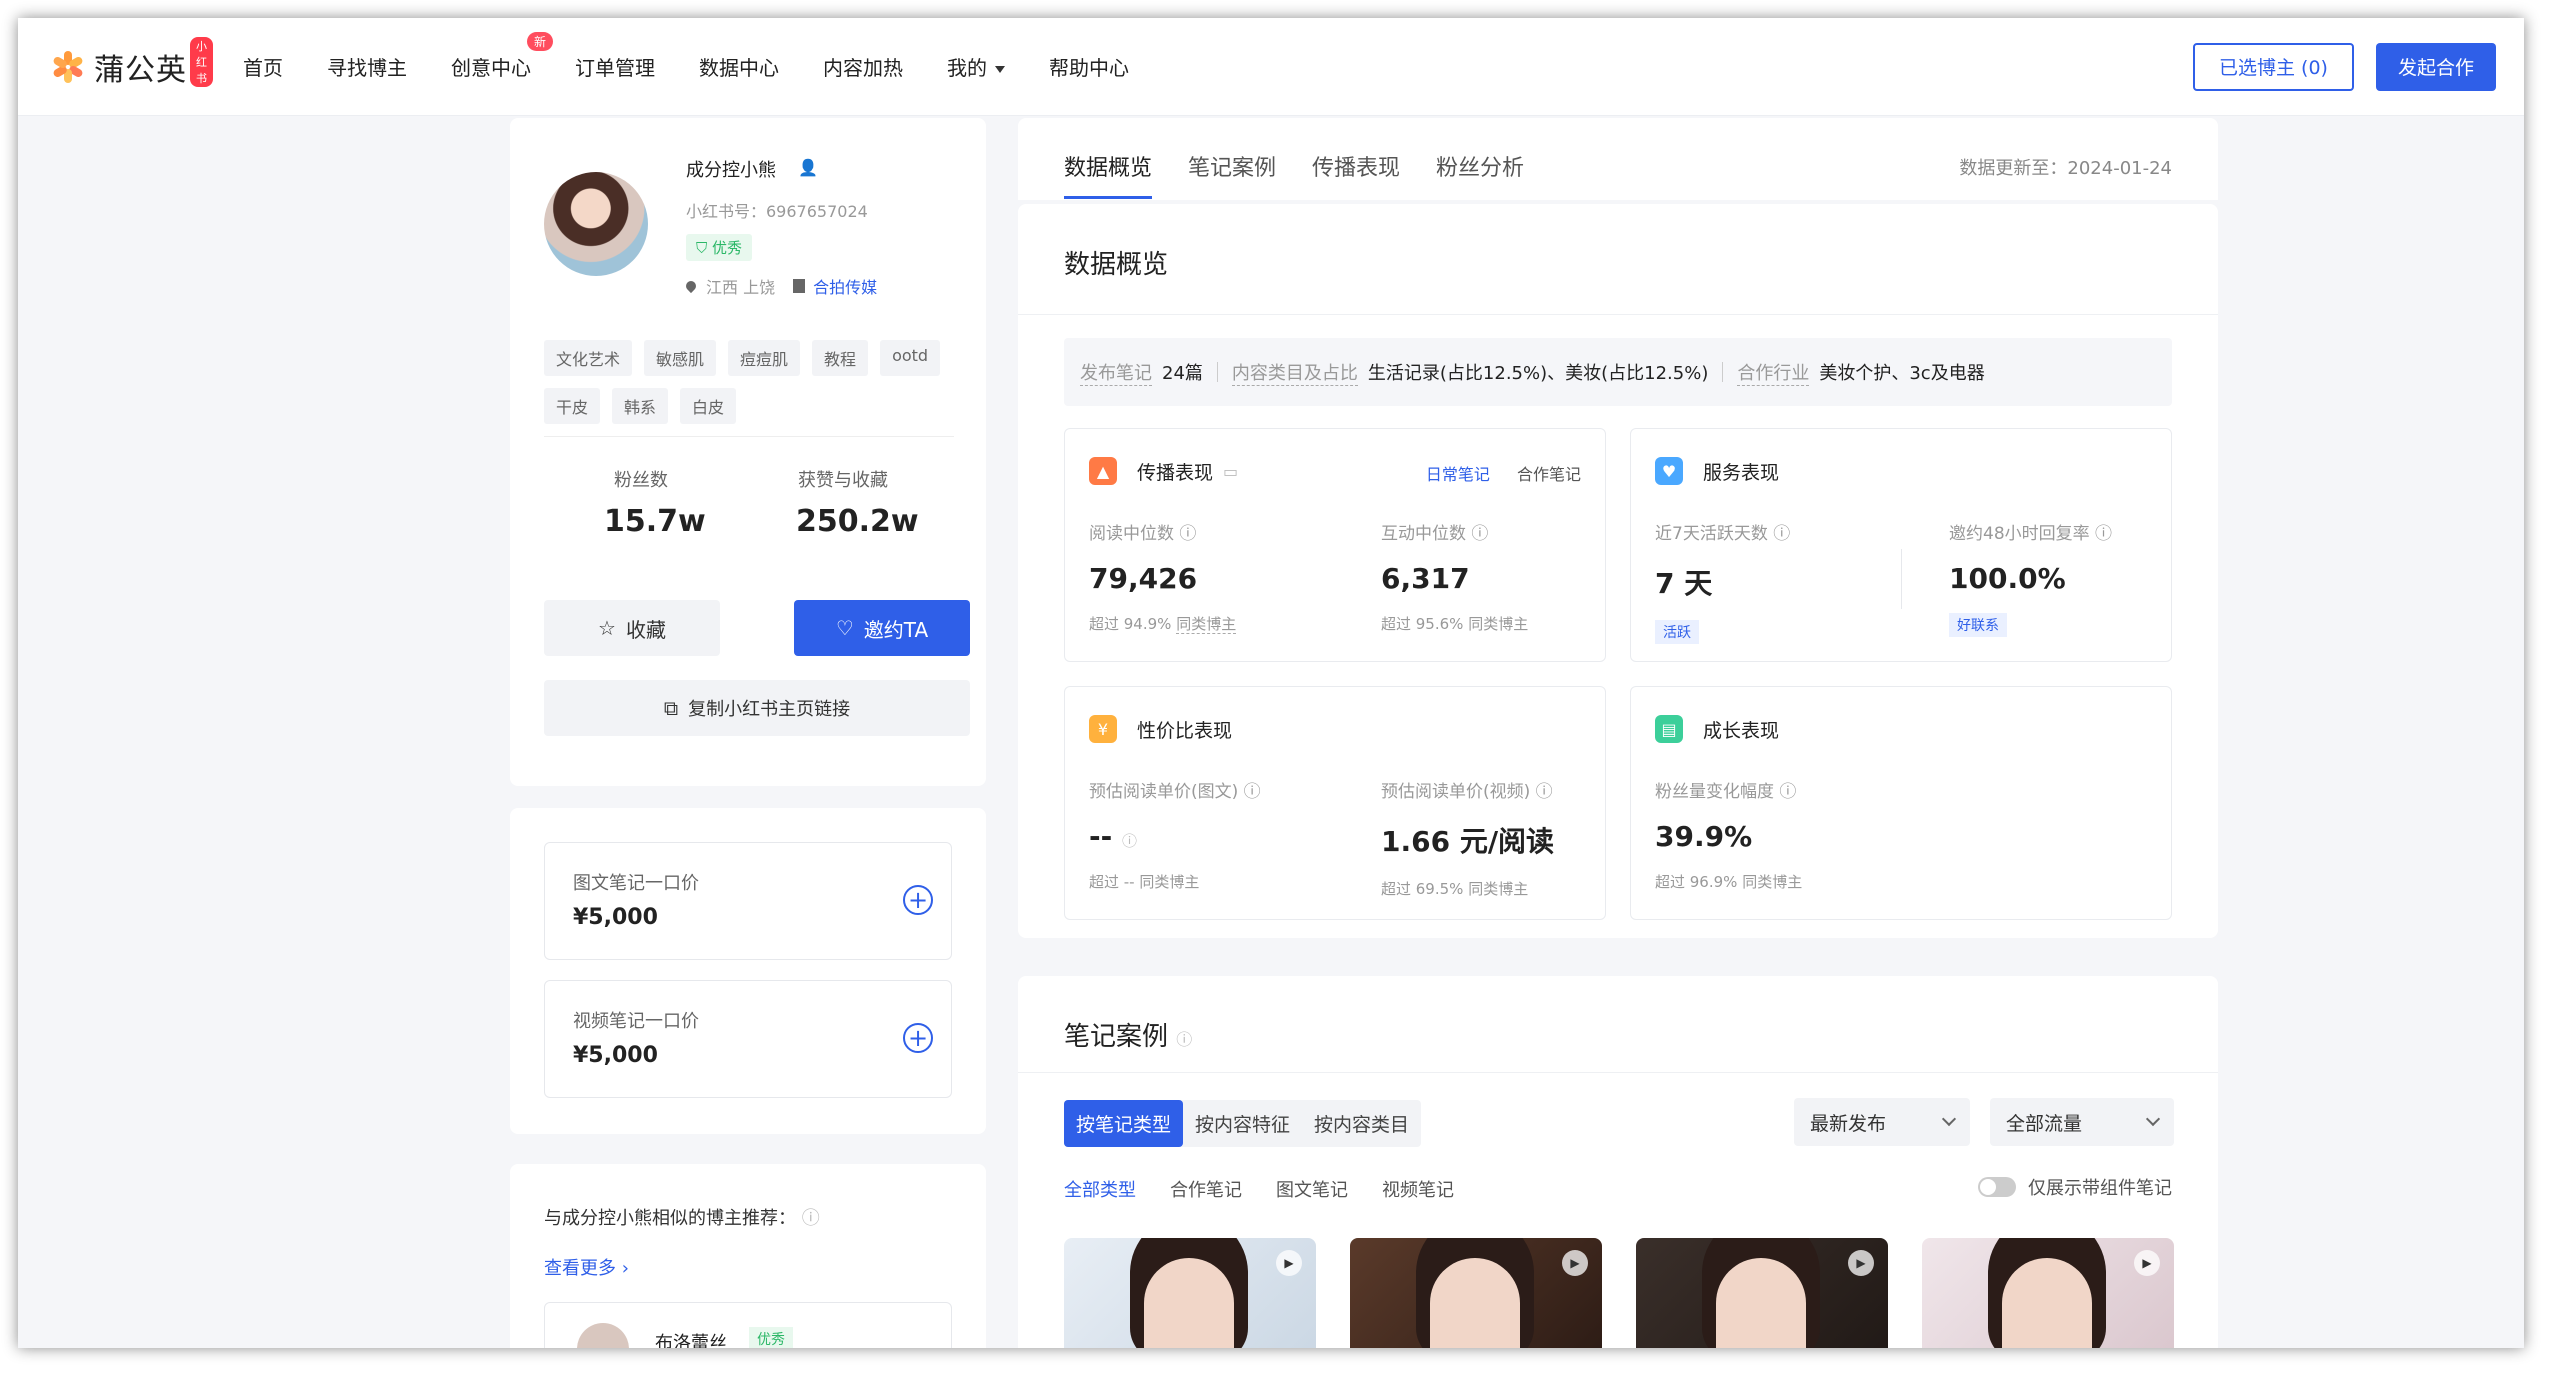 Image resolution: width=2560 pixels, height=1381 pixels. I want to click on component-notes-toggle, so click(1997, 1187).